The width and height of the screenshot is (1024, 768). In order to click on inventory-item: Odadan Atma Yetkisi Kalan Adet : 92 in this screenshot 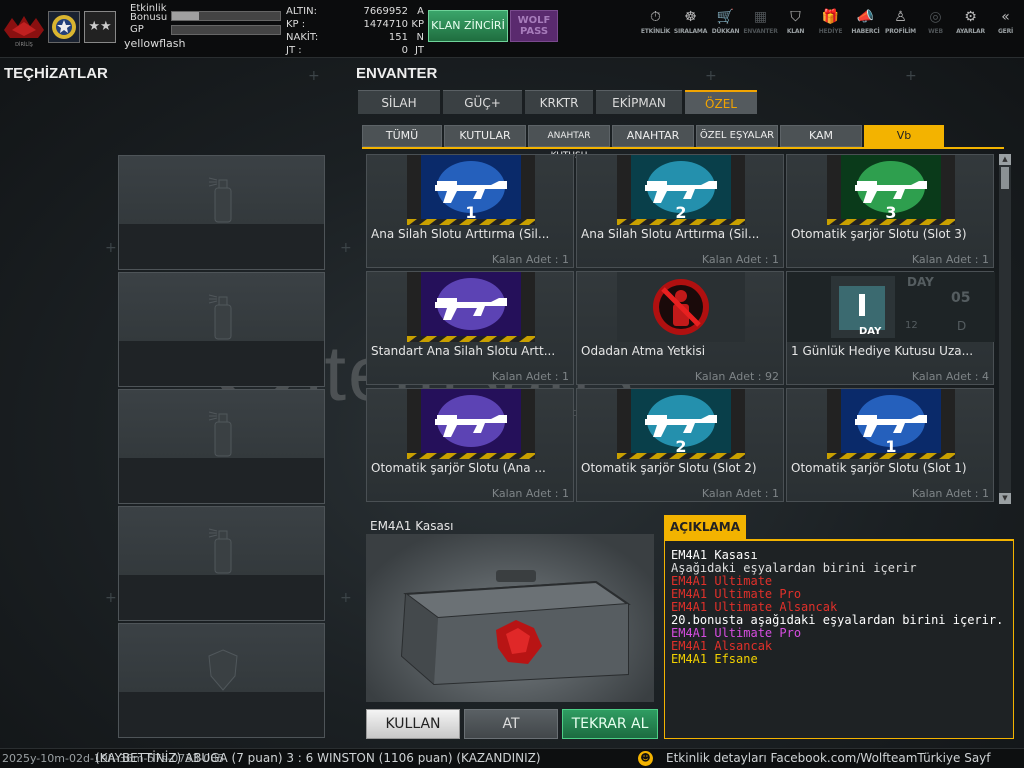, I will do `click(680, 328)`.